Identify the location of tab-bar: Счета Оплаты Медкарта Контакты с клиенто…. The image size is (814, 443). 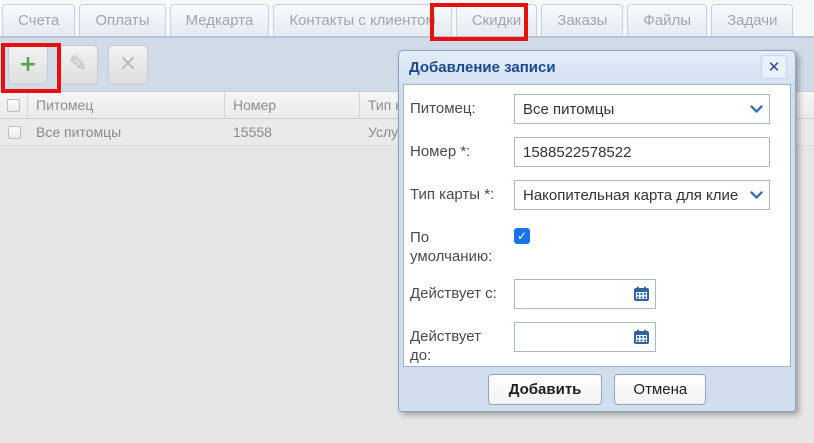
(407, 19).